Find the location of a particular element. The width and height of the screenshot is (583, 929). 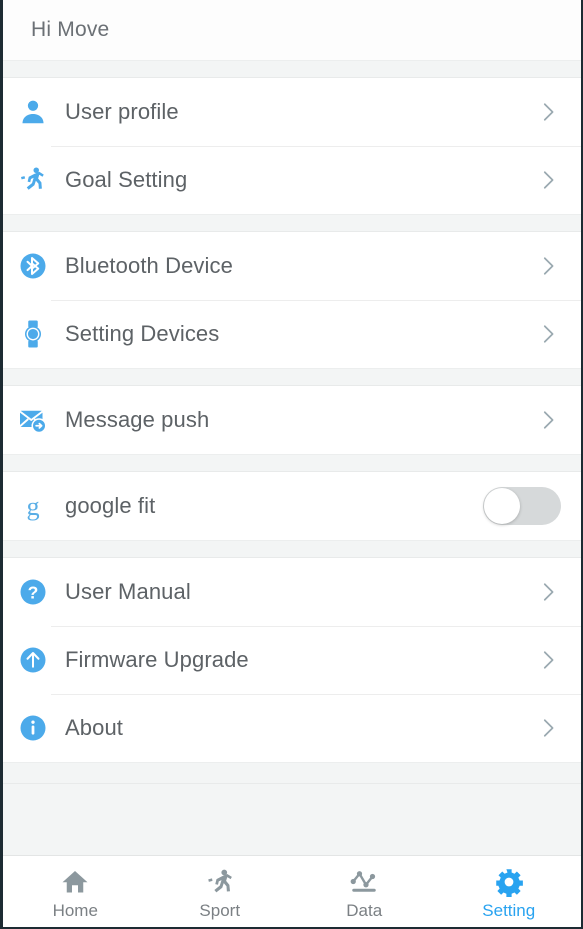

header: Hi Move is located at coordinates (292, 30).